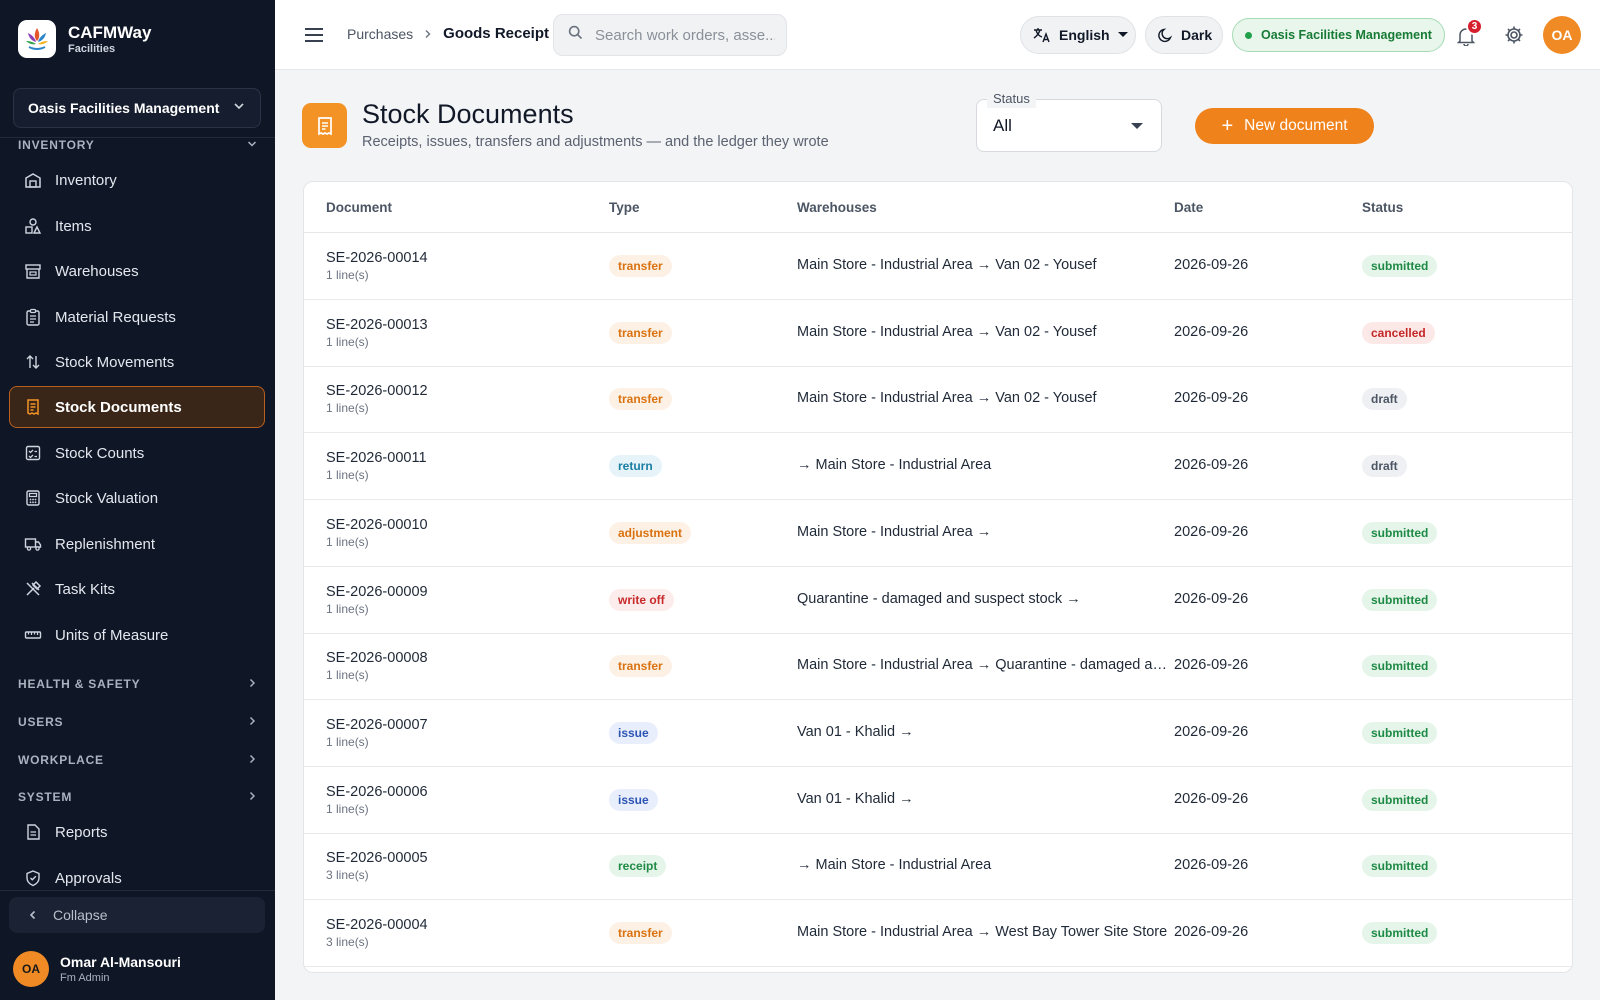  What do you see at coordinates (138, 684) in the screenshot?
I see `section-health-safety: HEALTH & SAFETY` at bounding box center [138, 684].